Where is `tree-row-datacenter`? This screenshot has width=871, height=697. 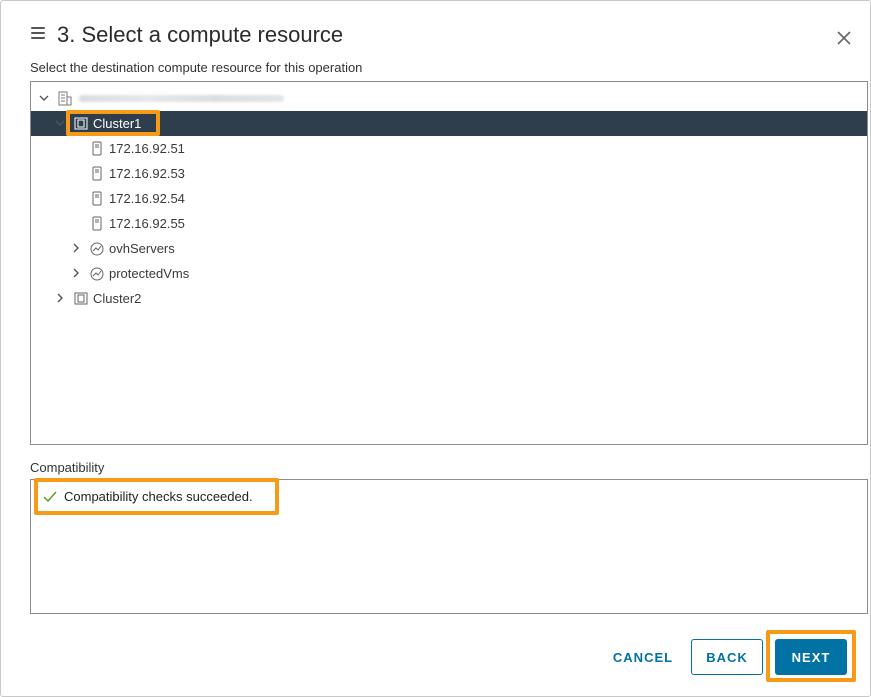
tree-row-datacenter is located at coordinates (449, 98).